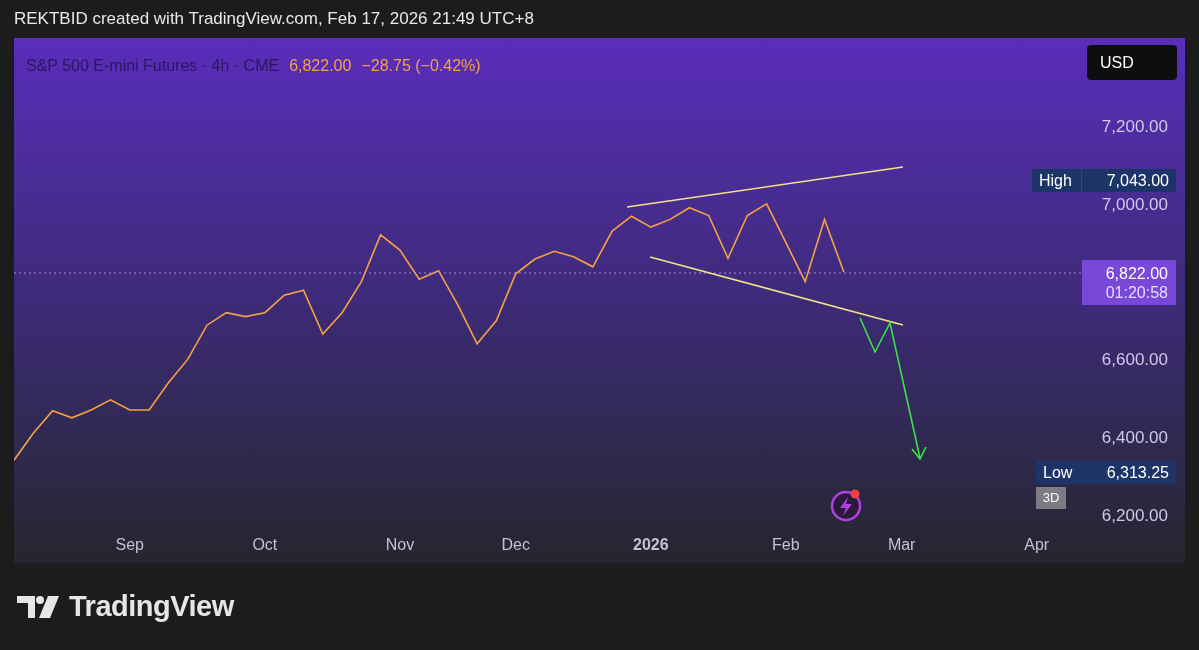  Describe the element at coordinates (39, 606) in the screenshot. I see `logo-icon` at that location.